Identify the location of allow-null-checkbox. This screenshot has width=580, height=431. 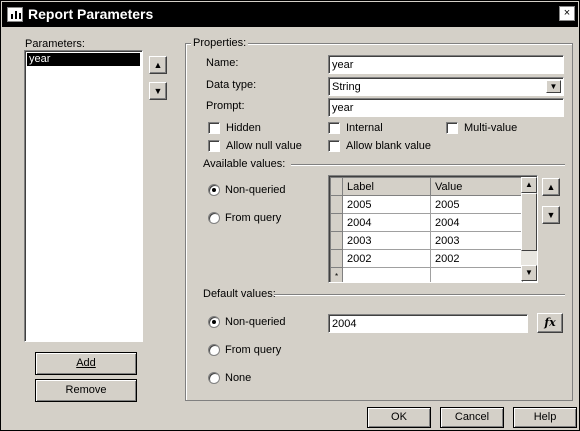
(214, 146).